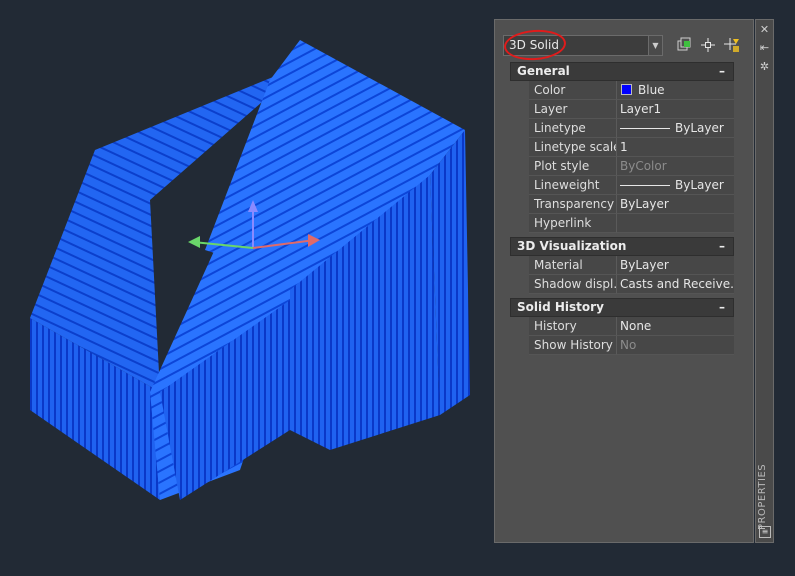  I want to click on property-name: Plot style, so click(573, 166).